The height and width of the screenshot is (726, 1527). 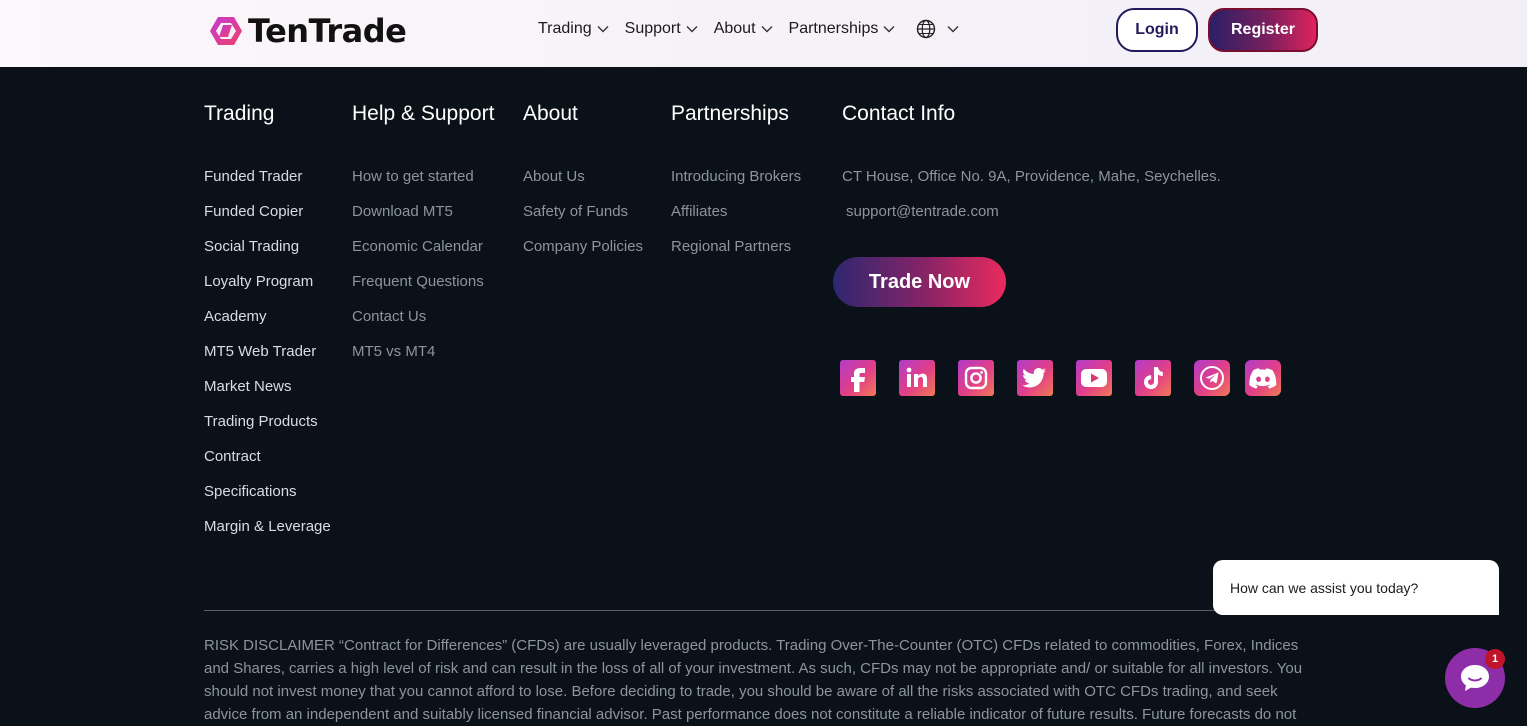 I want to click on nav-partnerships: Partnerships, so click(x=842, y=29).